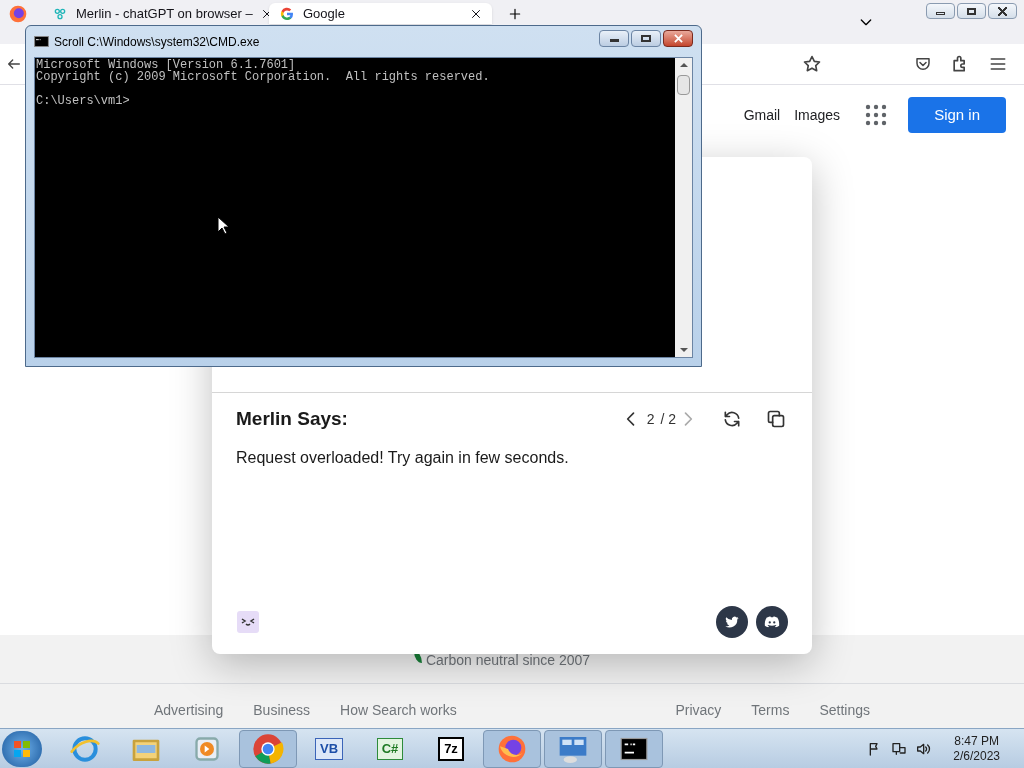 This screenshot has height=768, width=1024. I want to click on network-icon, so click(899, 748).